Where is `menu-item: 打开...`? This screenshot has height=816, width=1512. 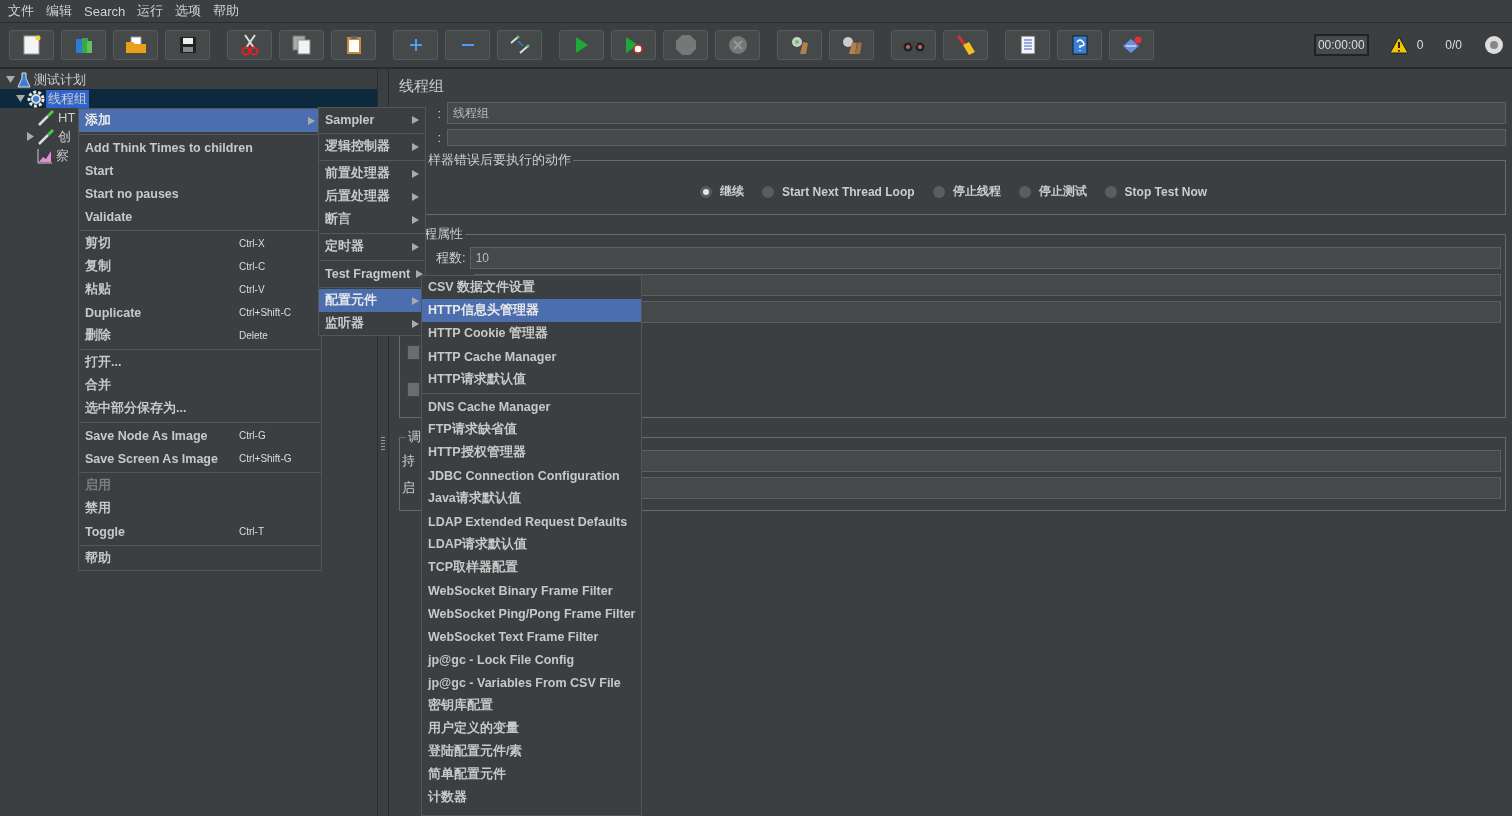 menu-item: 打开... is located at coordinates (200, 362).